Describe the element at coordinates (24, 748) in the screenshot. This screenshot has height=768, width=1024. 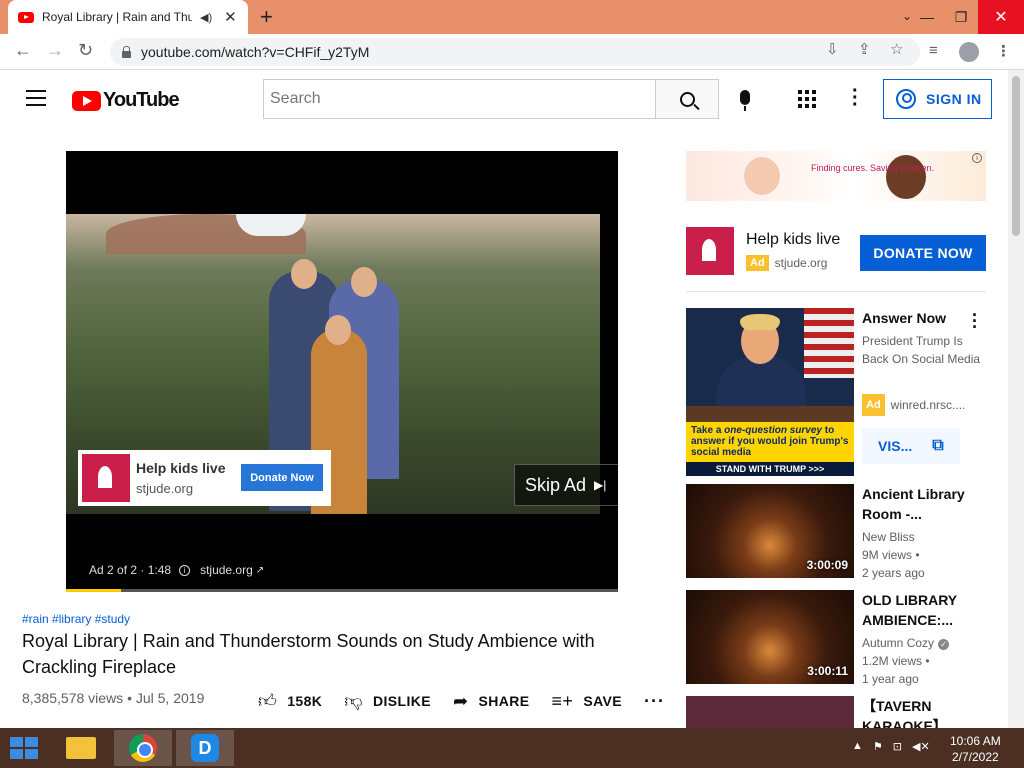
I see `windows-start-icon` at that location.